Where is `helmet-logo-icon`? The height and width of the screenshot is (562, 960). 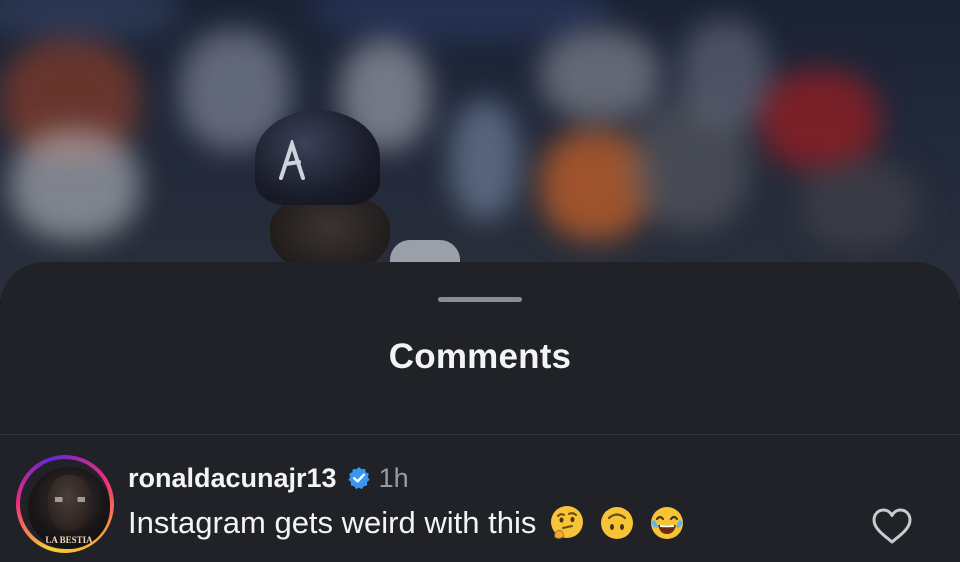
helmet-logo-icon is located at coordinates (292, 160).